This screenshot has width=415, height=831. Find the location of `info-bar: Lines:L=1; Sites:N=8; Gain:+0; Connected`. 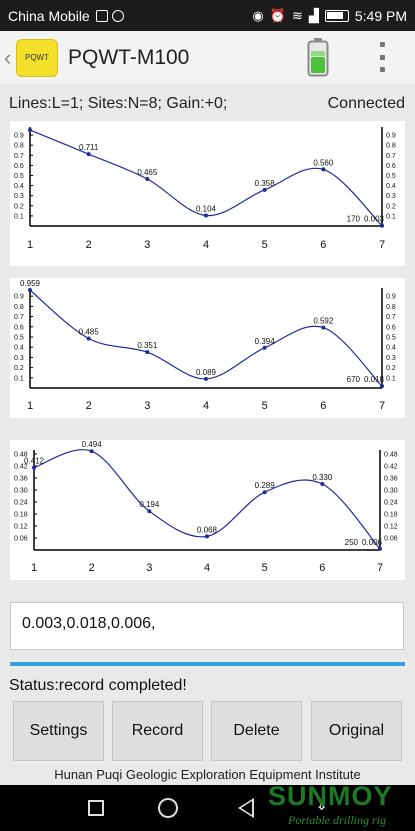

info-bar: Lines:L=1; Sites:N=8; Gain:+0; Connected is located at coordinates (207, 104).